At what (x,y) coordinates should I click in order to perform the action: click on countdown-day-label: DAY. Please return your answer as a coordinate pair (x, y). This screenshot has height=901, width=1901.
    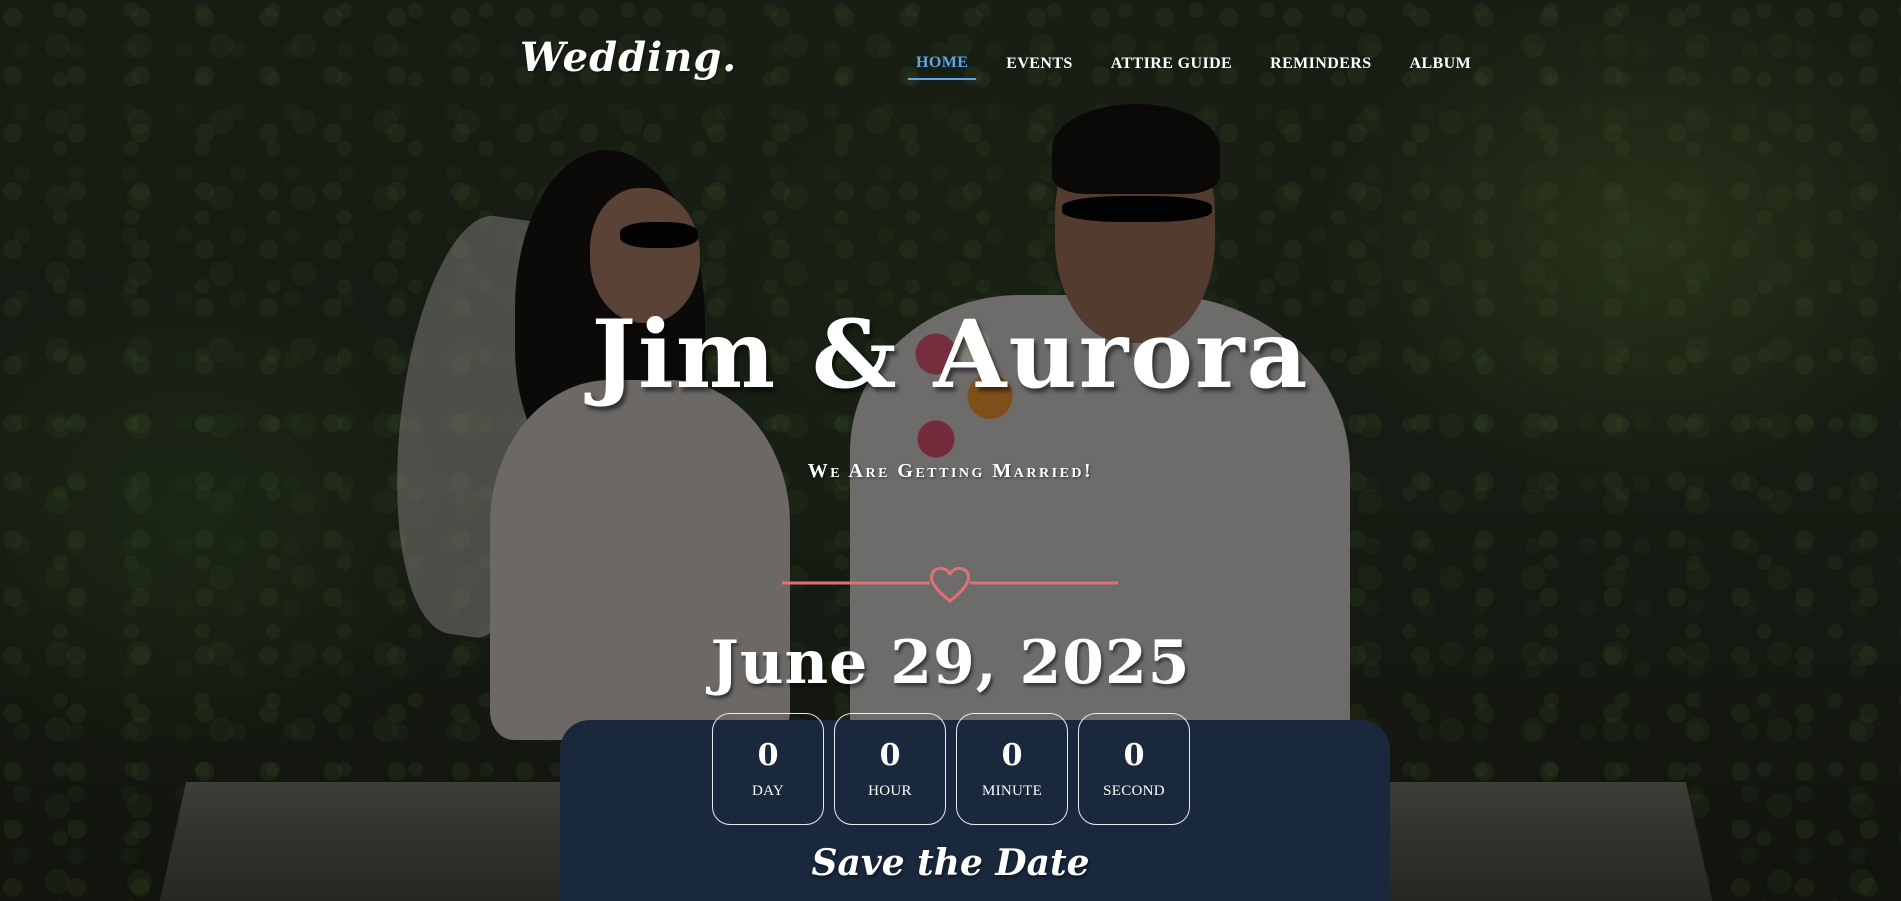
    Looking at the image, I should click on (768, 790).